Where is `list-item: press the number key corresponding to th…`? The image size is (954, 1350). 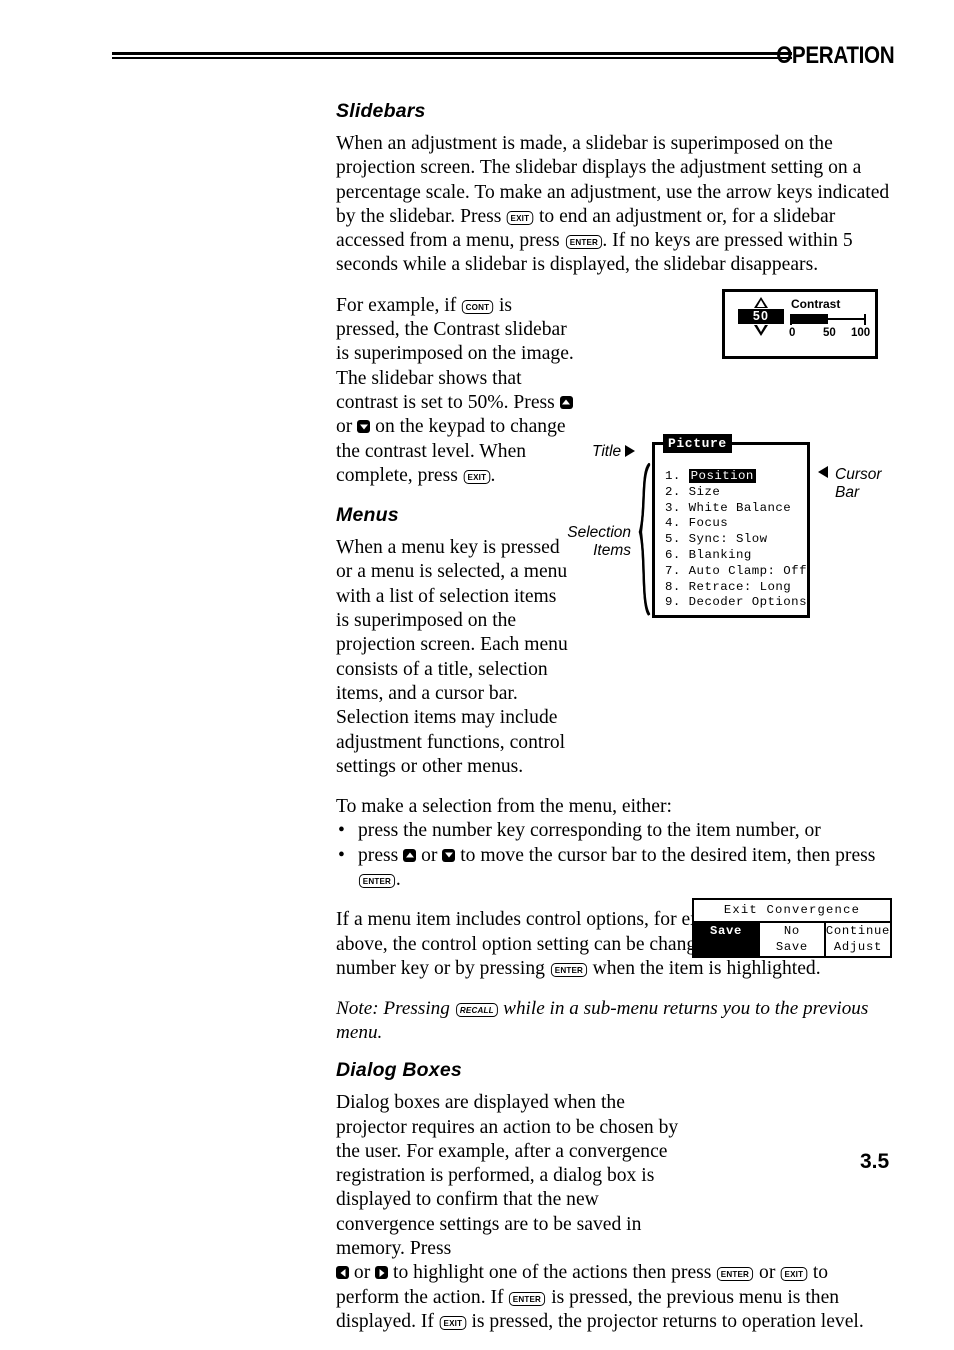 list-item: press the number key corresponding to th… is located at coordinates (615, 831).